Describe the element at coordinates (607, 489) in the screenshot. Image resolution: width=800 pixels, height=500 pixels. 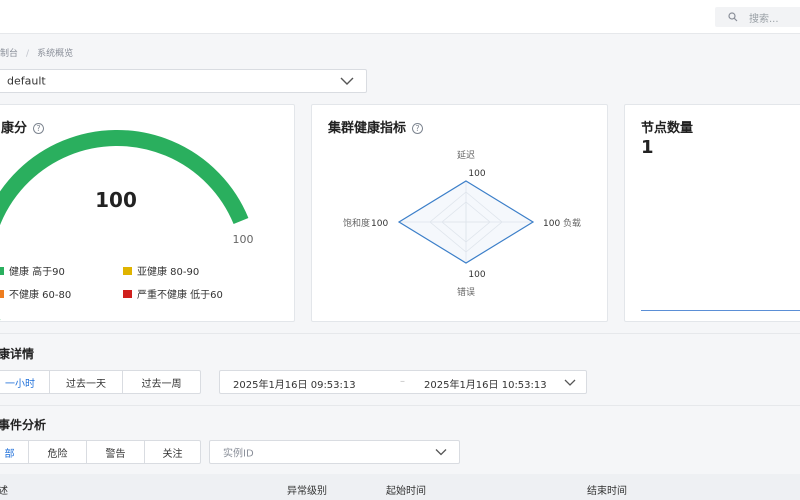
I see `column-end-time: 结束时间` at that location.